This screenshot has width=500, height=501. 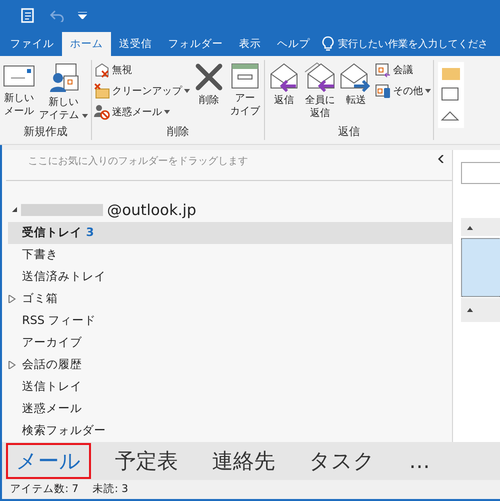 I want to click on lightbulb-icon, so click(x=328, y=44).